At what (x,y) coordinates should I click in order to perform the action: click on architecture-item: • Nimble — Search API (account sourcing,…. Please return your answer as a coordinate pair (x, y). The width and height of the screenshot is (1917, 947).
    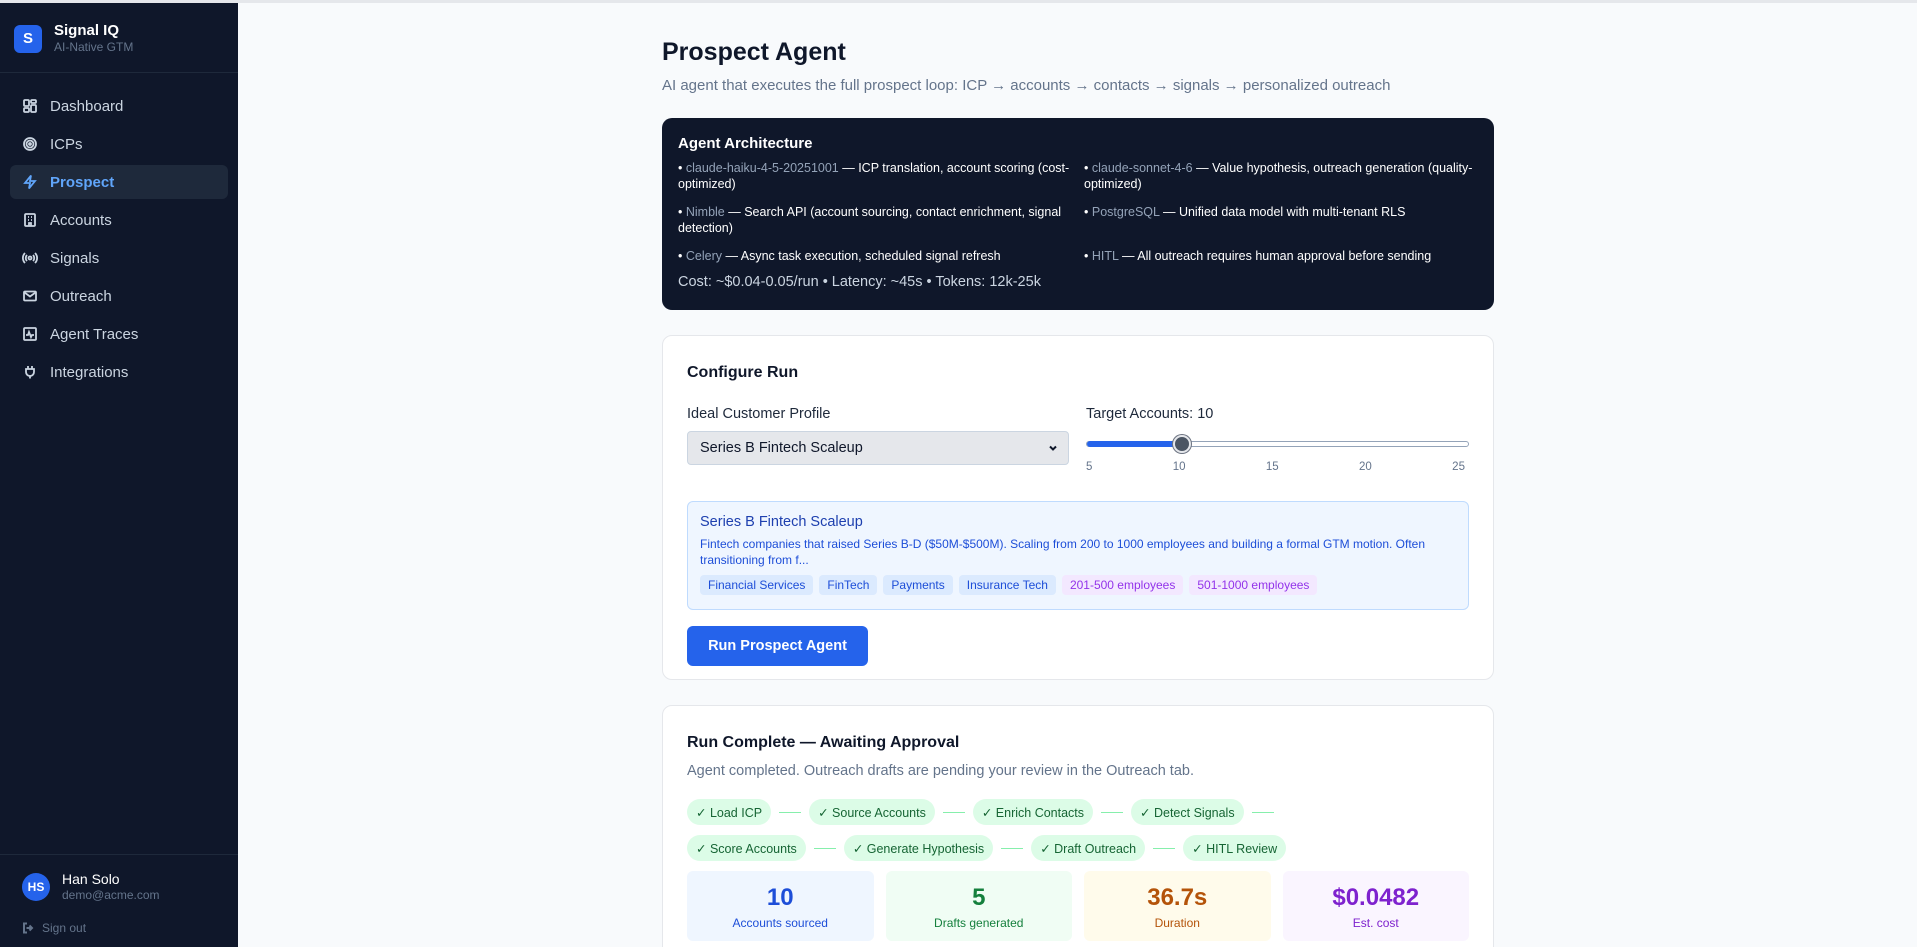
    Looking at the image, I should click on (870, 220).